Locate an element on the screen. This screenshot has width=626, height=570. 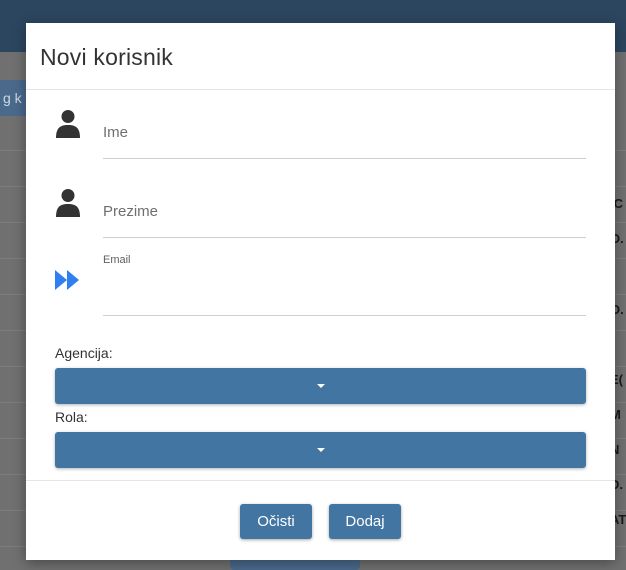
agency-label: Agencija: is located at coordinates (84, 353).